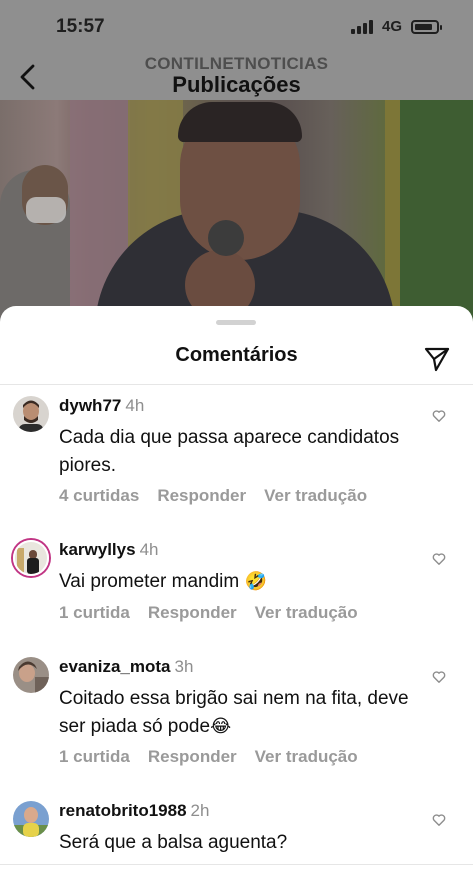 The width and height of the screenshot is (473, 875). I want to click on comment-username: evaniza_mota, so click(115, 666).